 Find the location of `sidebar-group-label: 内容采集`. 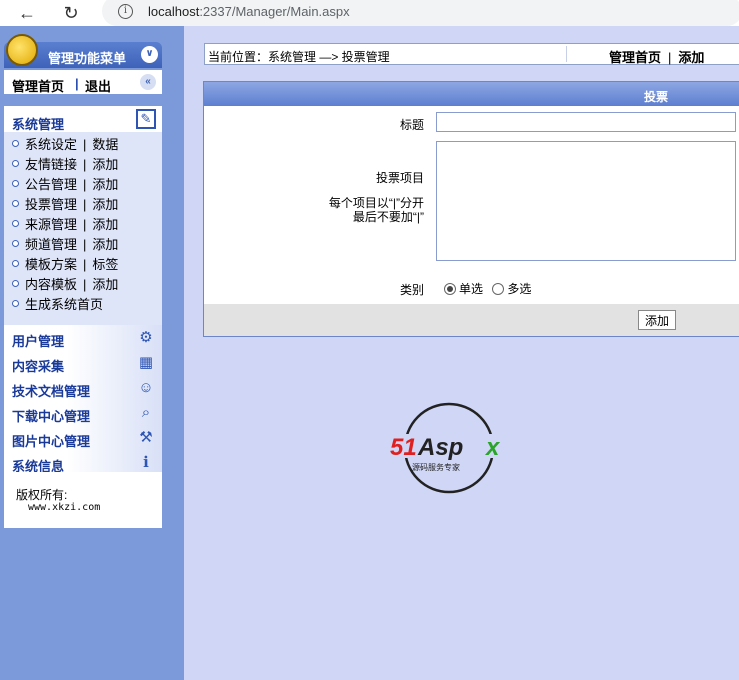

sidebar-group-label: 内容采集 is located at coordinates (38, 366).